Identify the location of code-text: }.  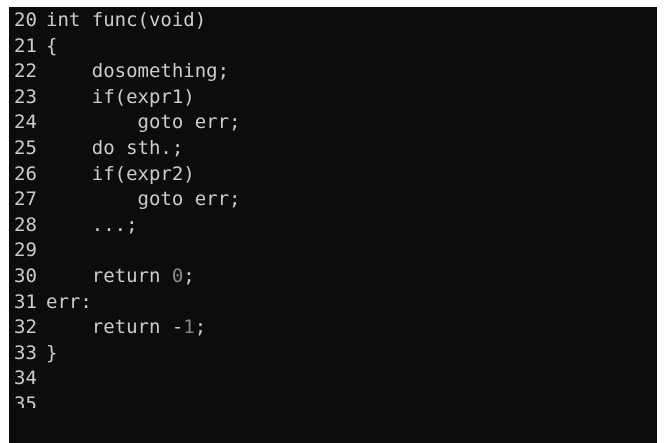
(52, 352).